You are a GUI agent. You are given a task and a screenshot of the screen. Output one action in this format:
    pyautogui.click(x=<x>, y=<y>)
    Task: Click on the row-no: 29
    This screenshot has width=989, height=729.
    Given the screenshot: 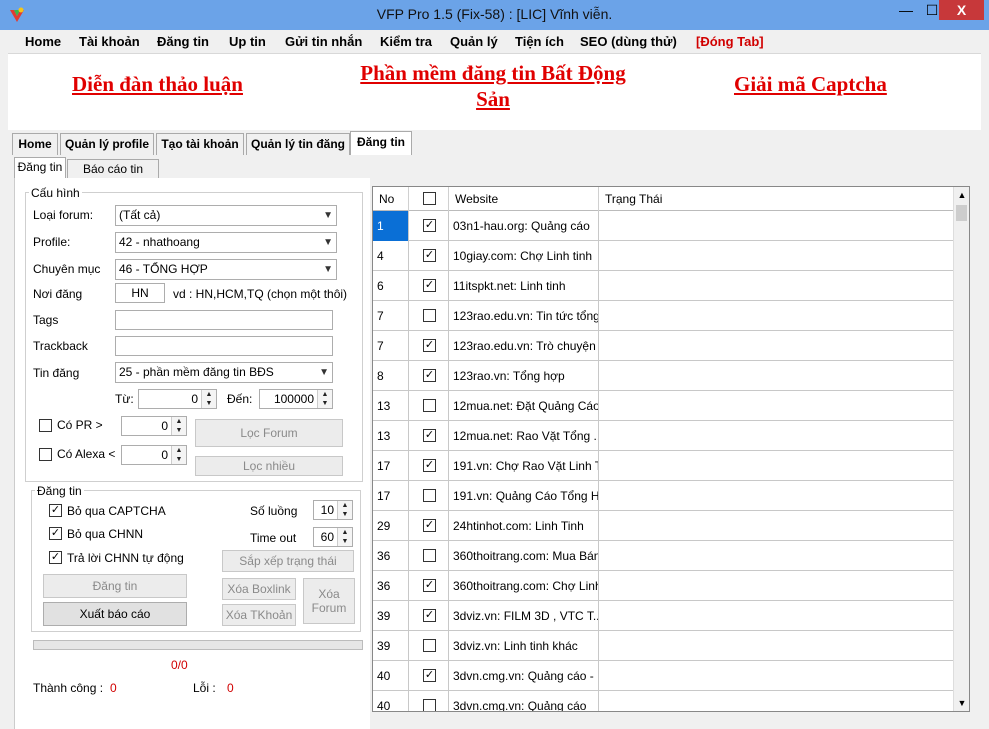 What is the action you would take?
    pyautogui.click(x=391, y=526)
    